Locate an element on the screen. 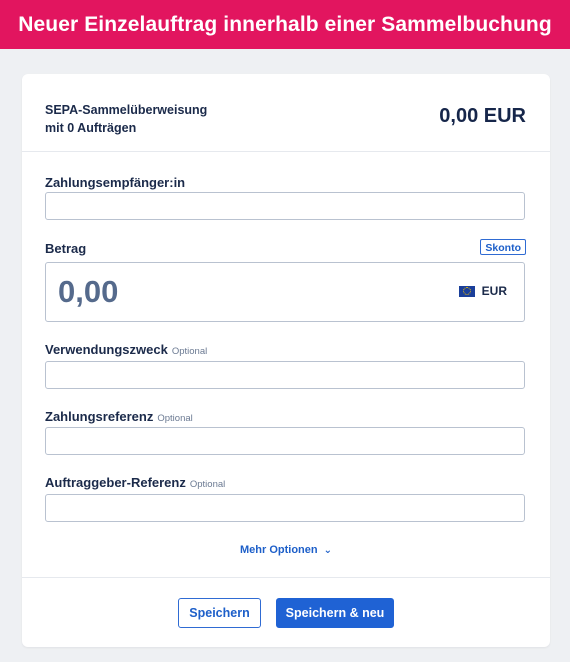 Image resolution: width=570 pixels, height=662 pixels. client-reference-label-text: Auftraggeber-Referenz is located at coordinates (115, 482).